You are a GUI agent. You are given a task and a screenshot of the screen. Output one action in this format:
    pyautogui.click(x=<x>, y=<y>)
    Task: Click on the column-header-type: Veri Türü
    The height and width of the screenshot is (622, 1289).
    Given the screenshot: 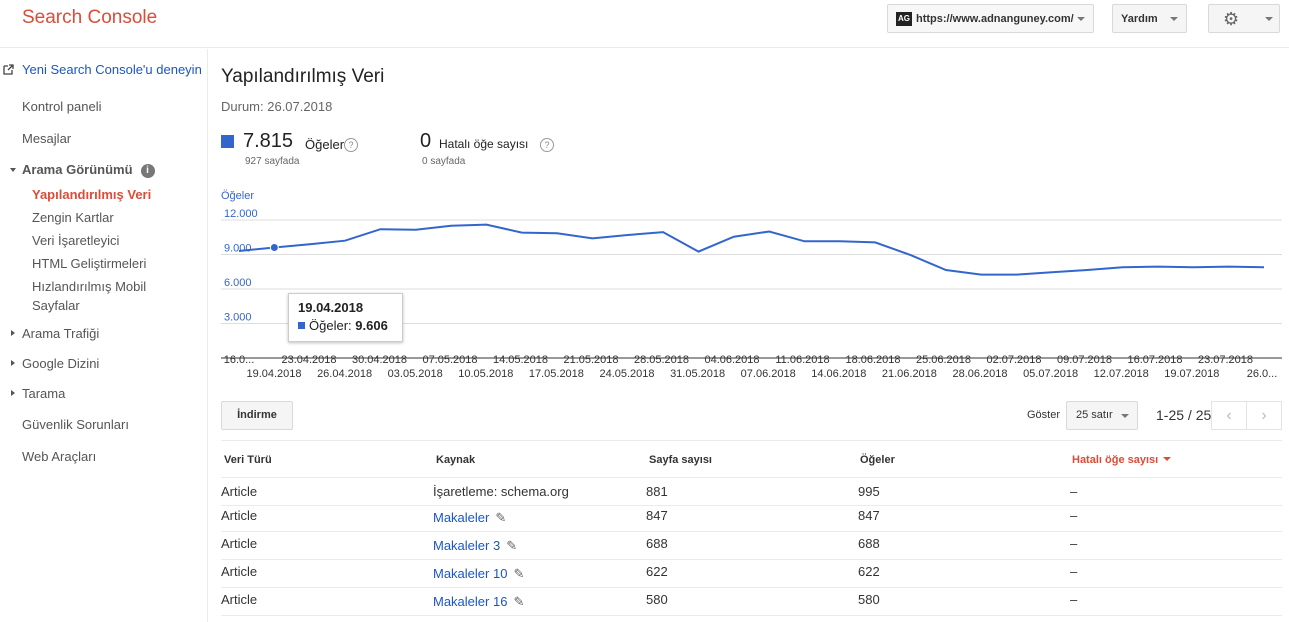 What is the action you would take?
    pyautogui.click(x=248, y=460)
    